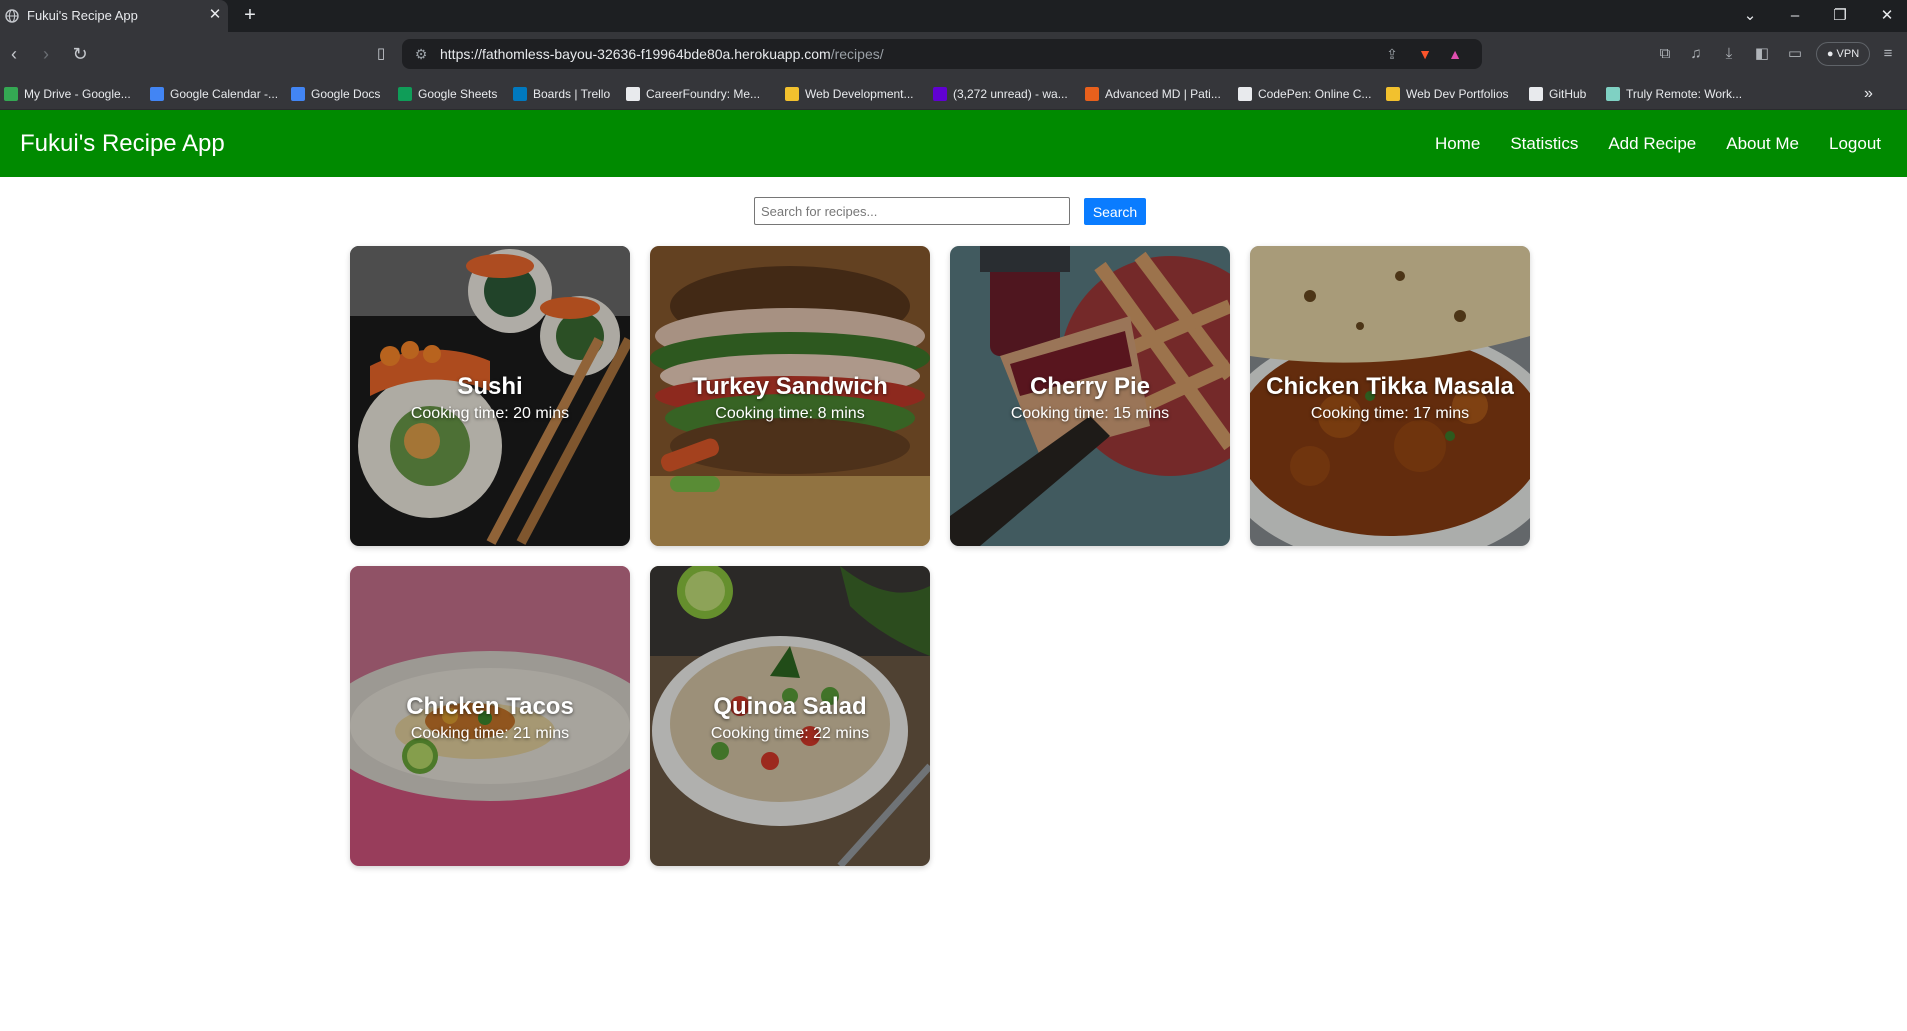 This screenshot has height=1031, width=1907. Describe the element at coordinates (1455, 54) in the screenshot. I see `brave-rewards-icon: ▲` at that location.